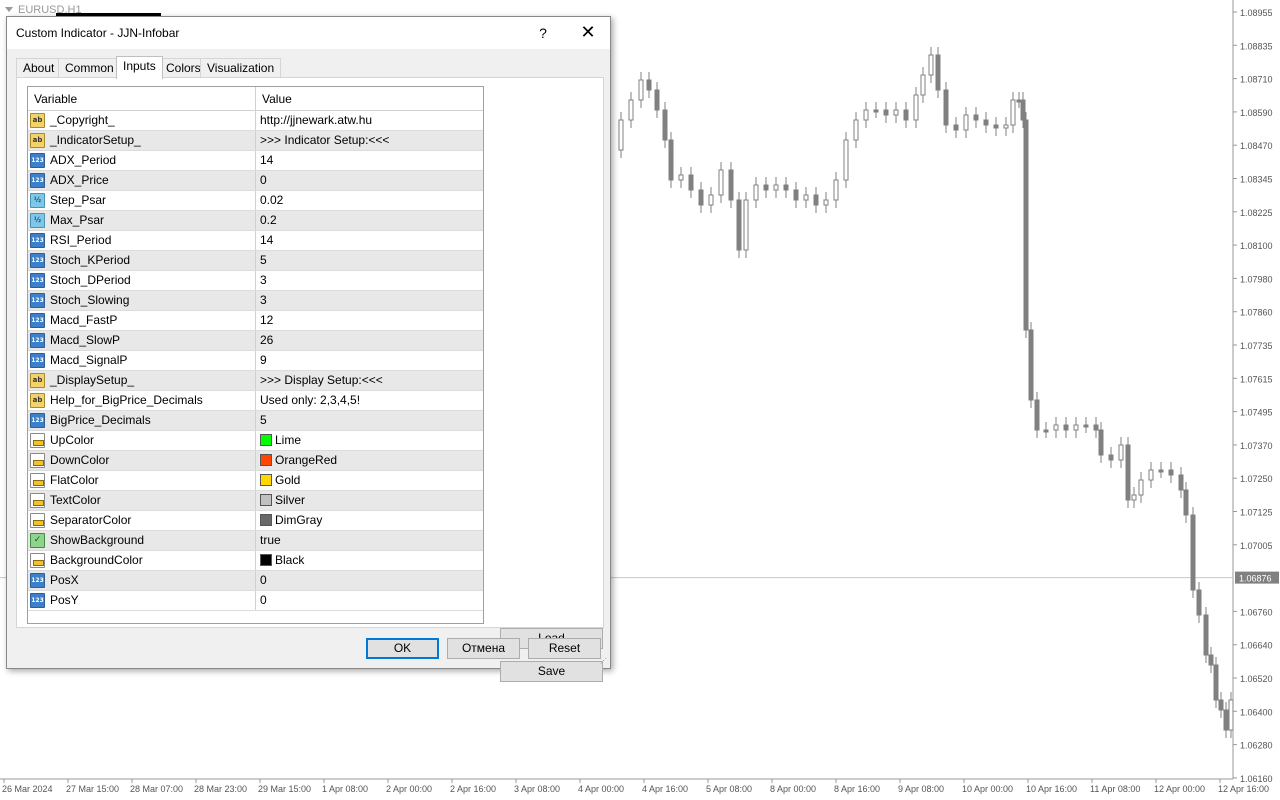 This screenshot has width=1280, height=800. I want to click on variable-value: 26, so click(266, 340).